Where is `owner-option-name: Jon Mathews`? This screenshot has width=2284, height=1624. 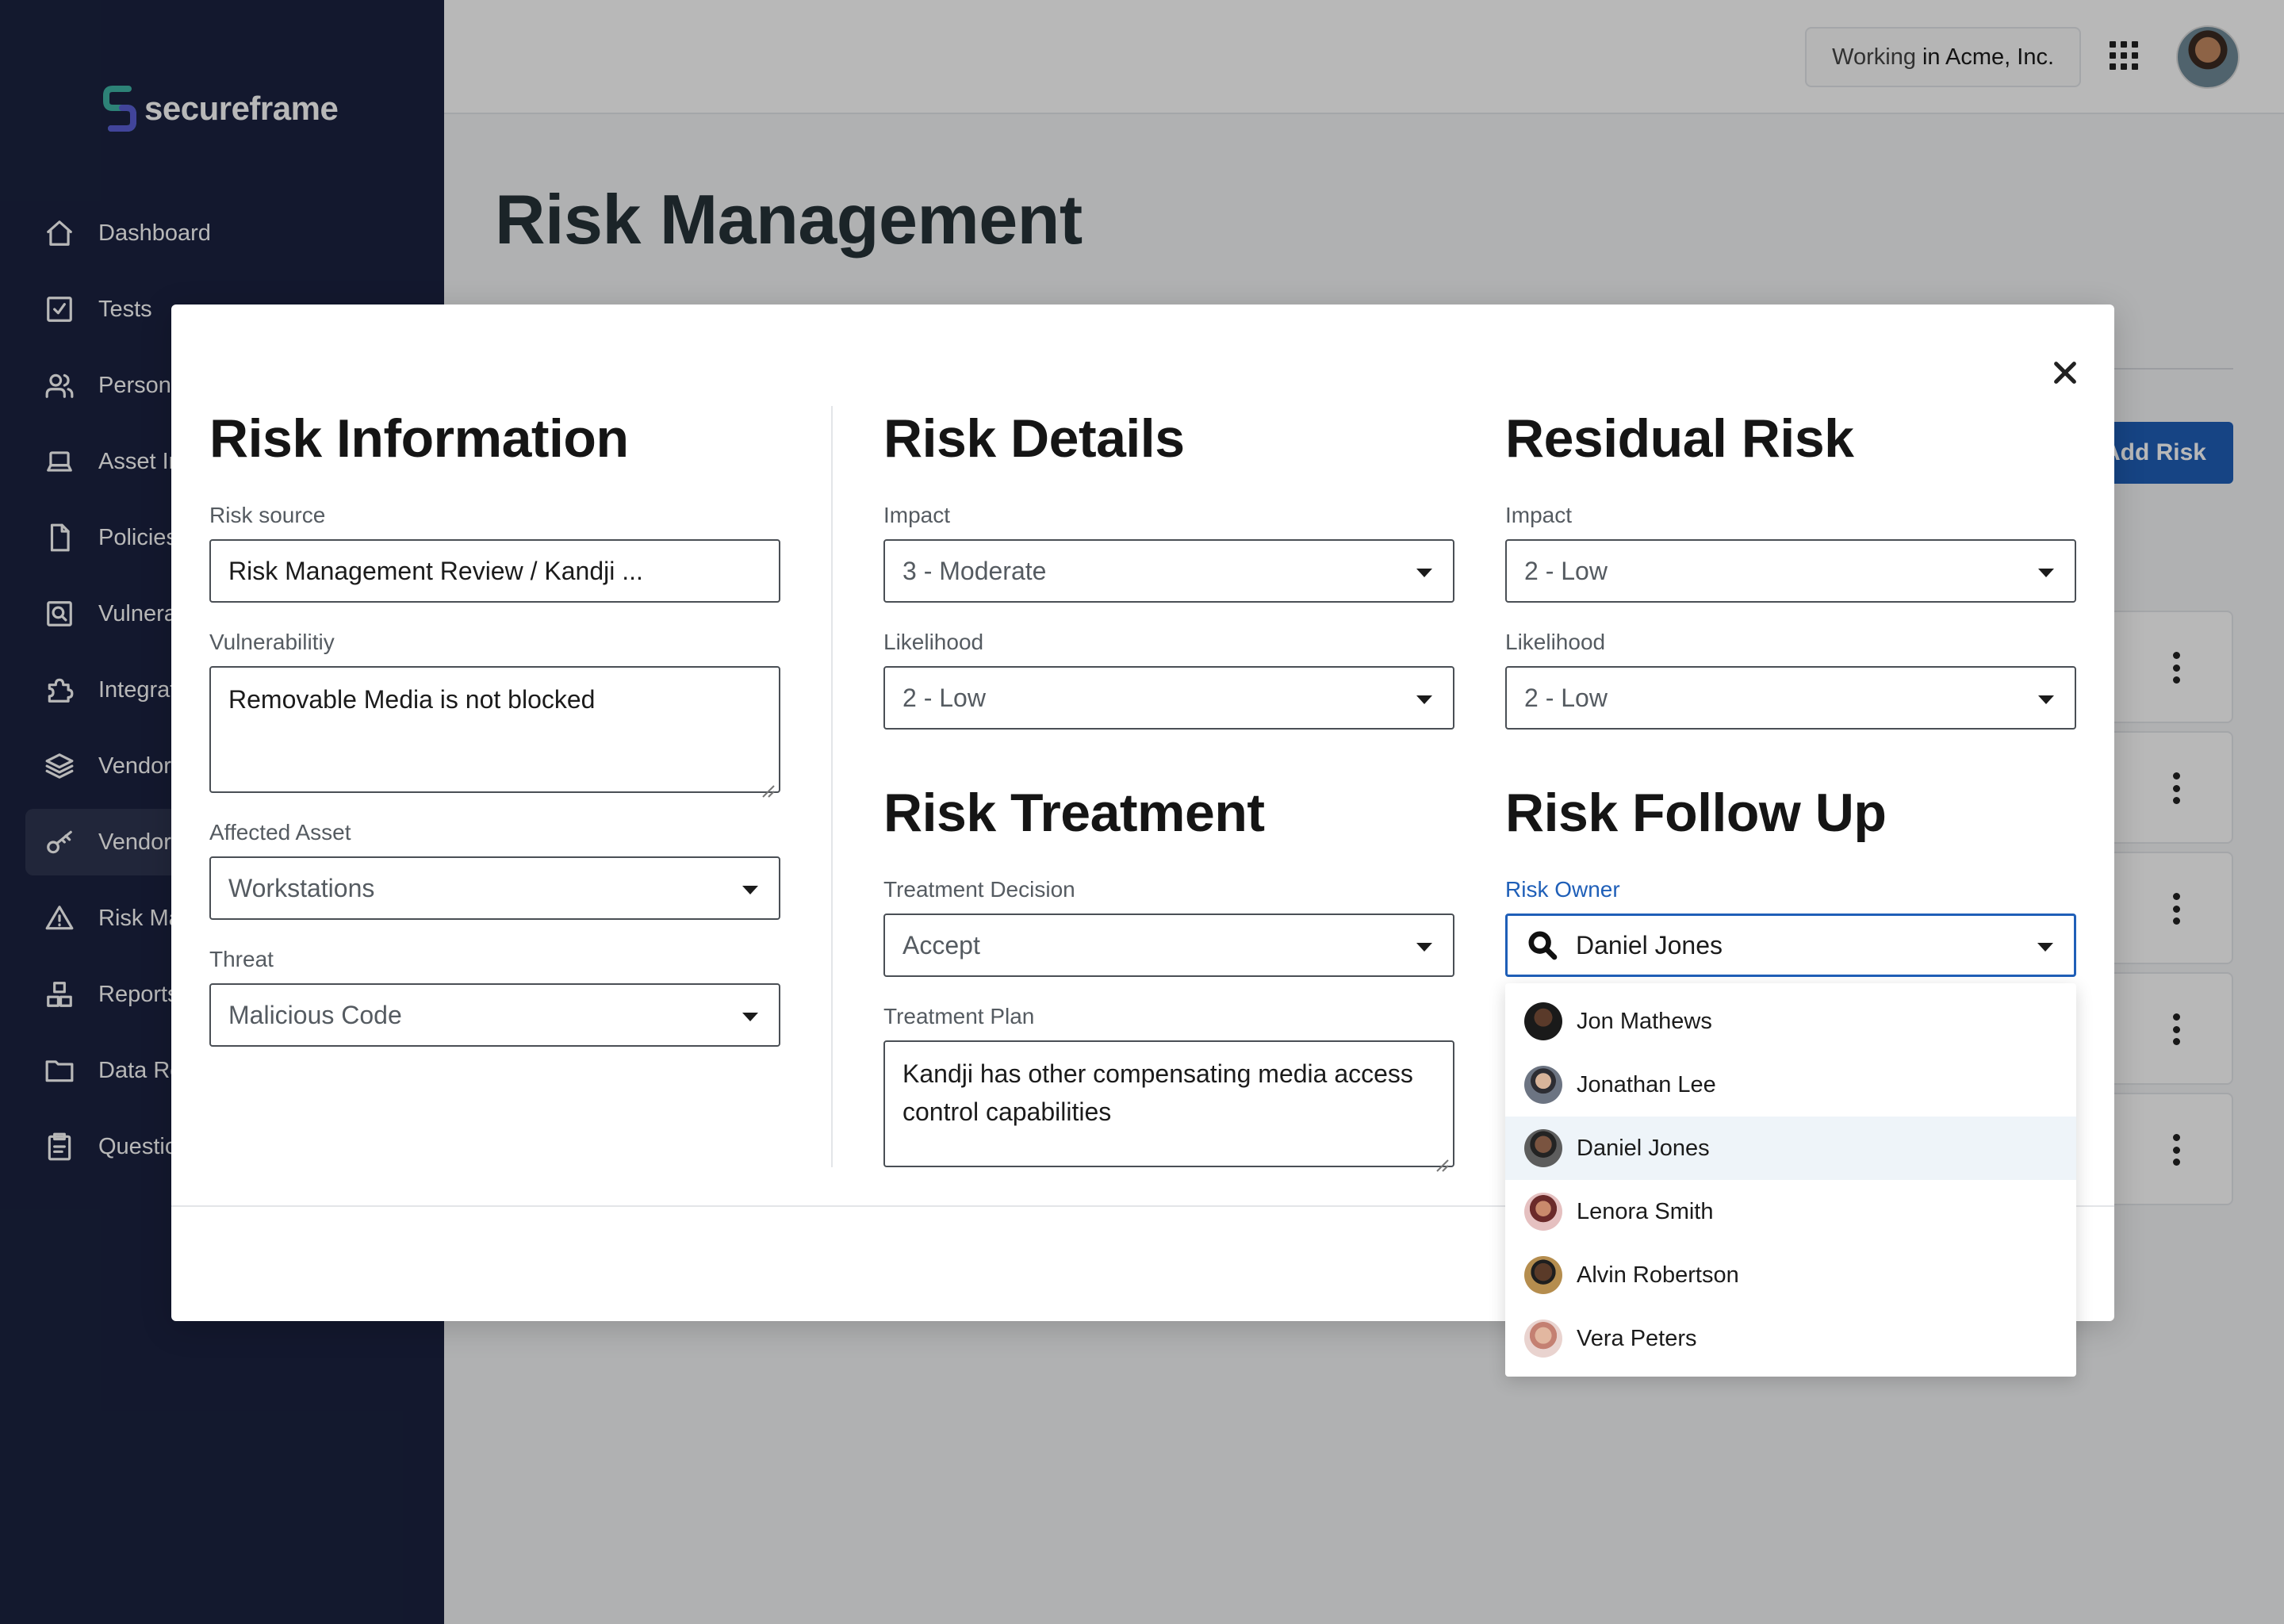
owner-option-name: Jon Mathews is located at coordinates (1644, 1021).